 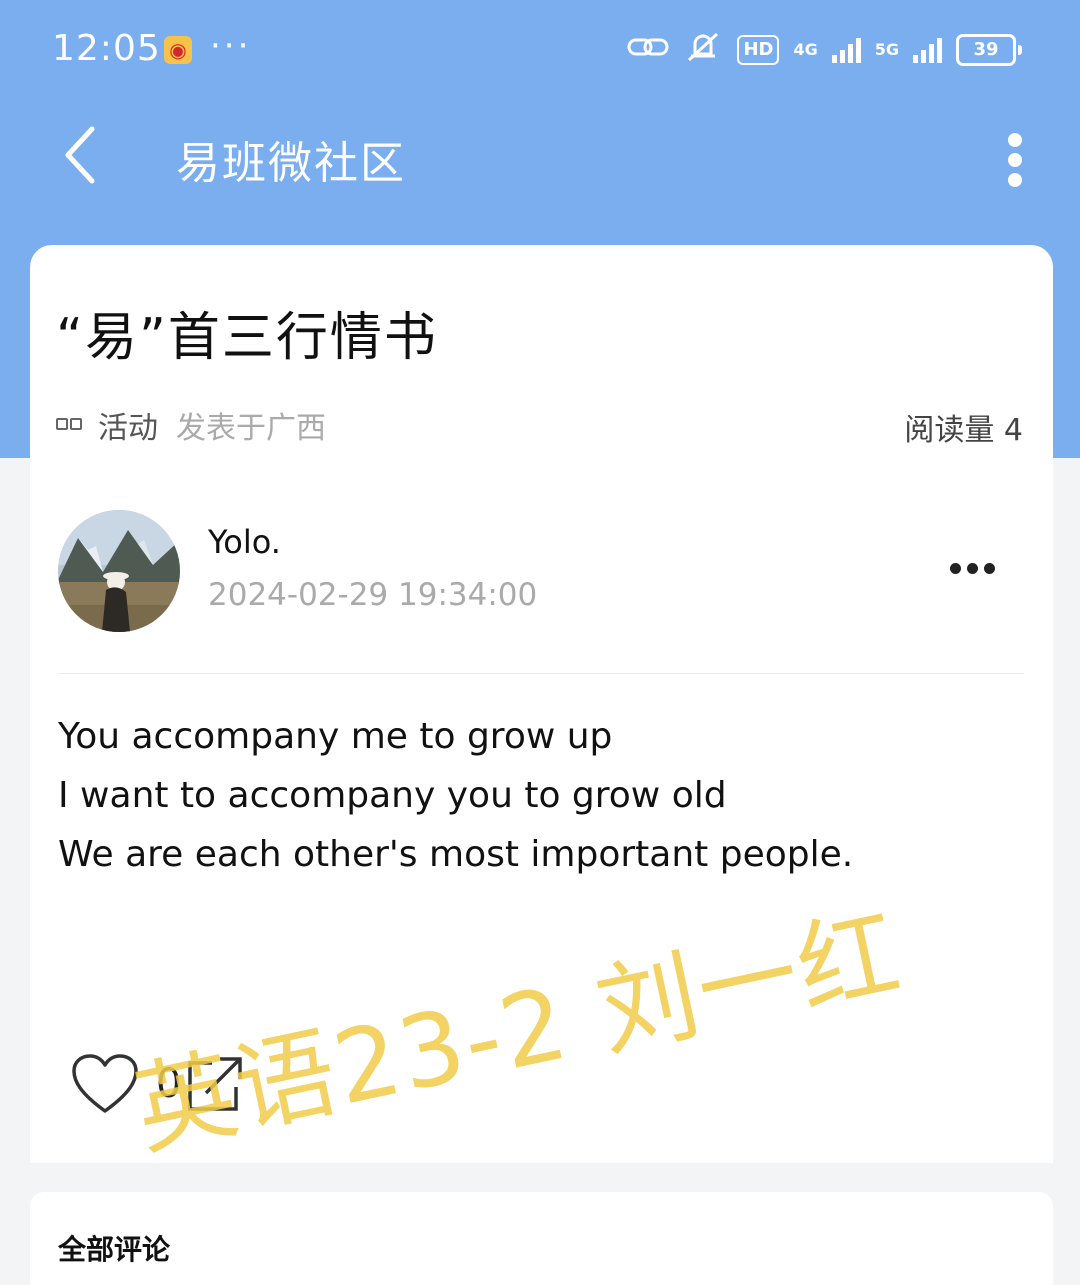 What do you see at coordinates (1015, 162) in the screenshot?
I see `vertical-more-icon` at bounding box center [1015, 162].